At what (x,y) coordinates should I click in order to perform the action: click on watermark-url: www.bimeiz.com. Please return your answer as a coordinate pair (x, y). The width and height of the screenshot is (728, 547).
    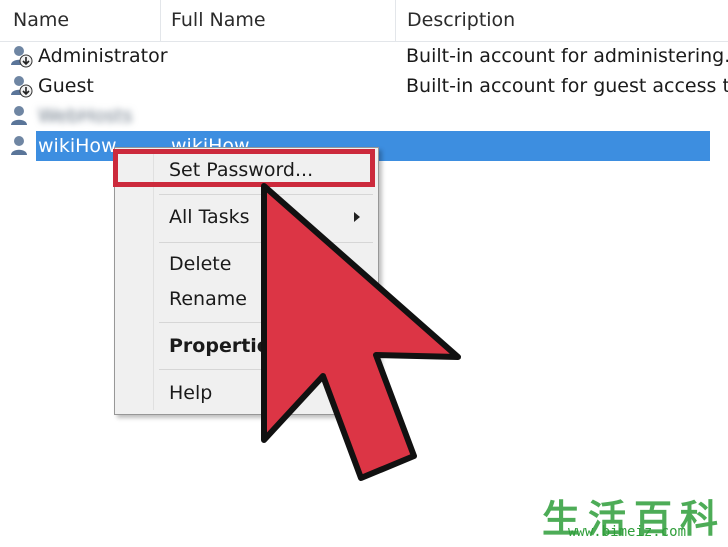
    Looking at the image, I should click on (627, 532).